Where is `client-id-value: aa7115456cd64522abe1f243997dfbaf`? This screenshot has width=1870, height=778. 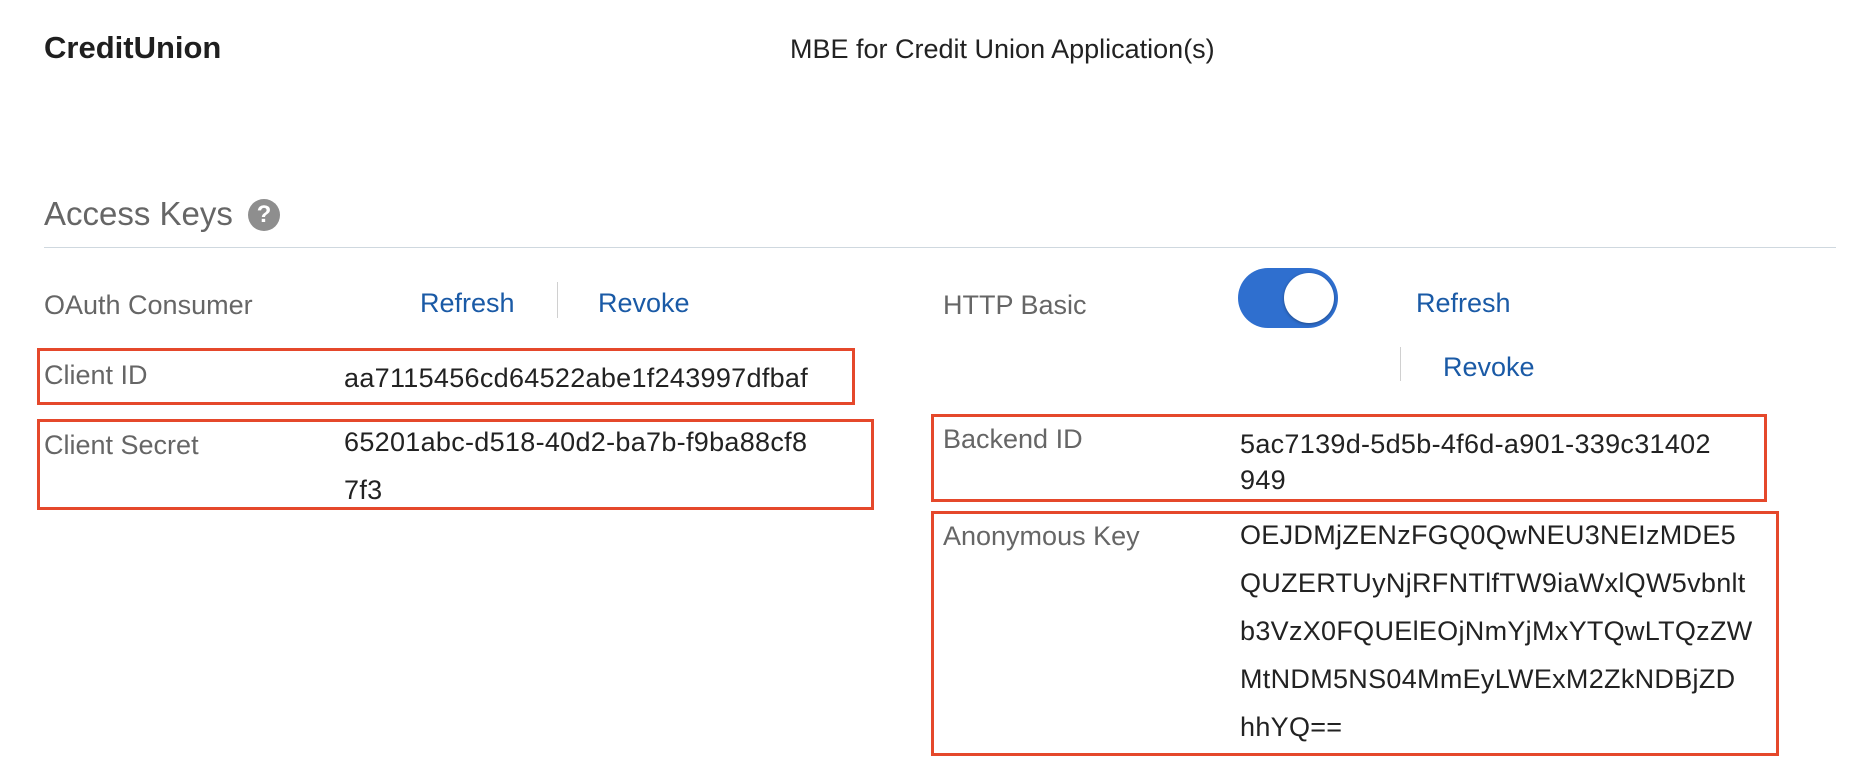 client-id-value: aa7115456cd64522abe1f243997dfbaf is located at coordinates (576, 378).